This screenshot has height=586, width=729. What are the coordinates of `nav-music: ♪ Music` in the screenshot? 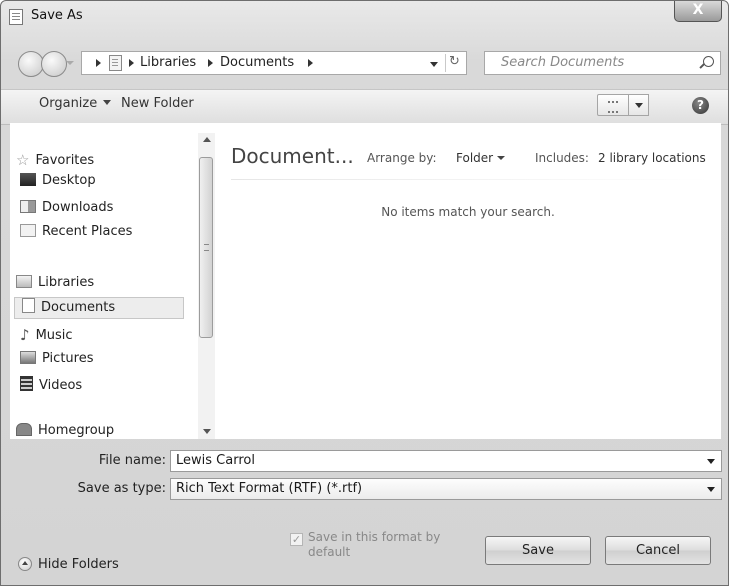 It's located at (46, 335).